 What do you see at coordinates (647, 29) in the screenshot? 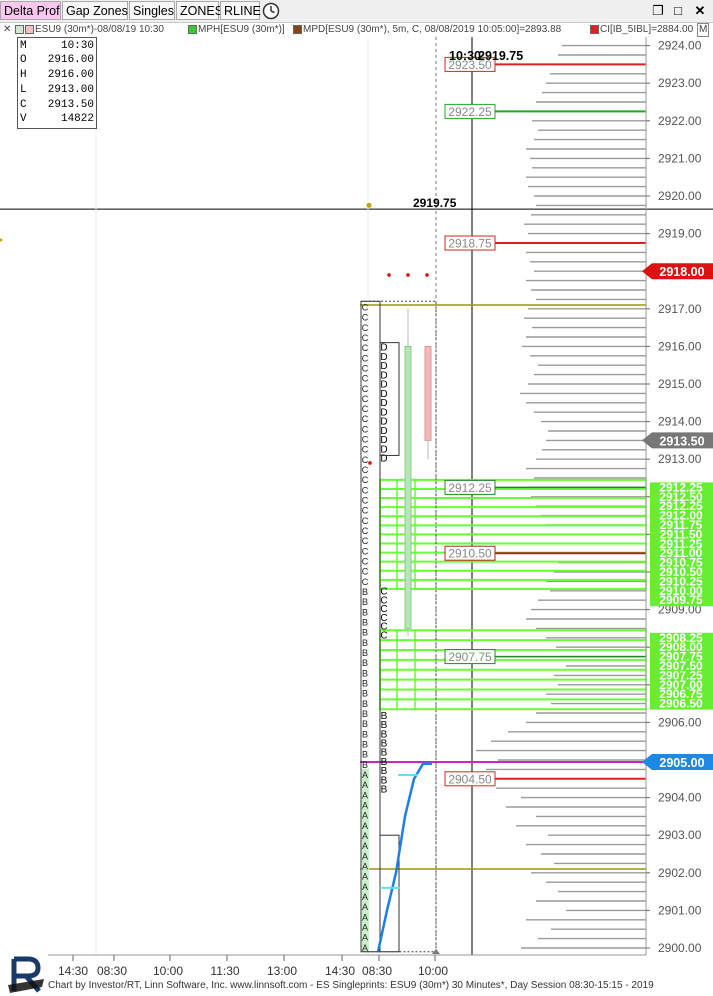
I see `legend-label: CI[IB_5IBL]=2884.00` at bounding box center [647, 29].